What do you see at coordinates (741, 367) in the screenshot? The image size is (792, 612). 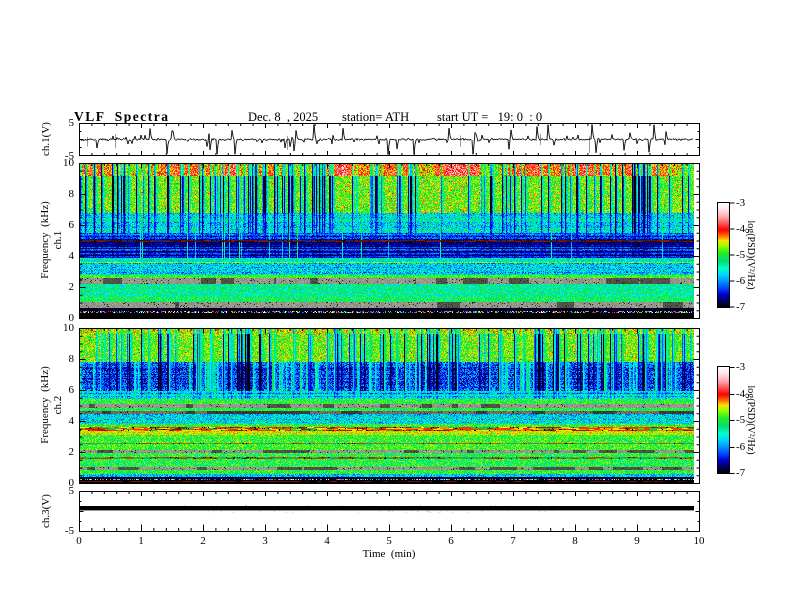 I see `colorbar2-tick-label: -3` at bounding box center [741, 367].